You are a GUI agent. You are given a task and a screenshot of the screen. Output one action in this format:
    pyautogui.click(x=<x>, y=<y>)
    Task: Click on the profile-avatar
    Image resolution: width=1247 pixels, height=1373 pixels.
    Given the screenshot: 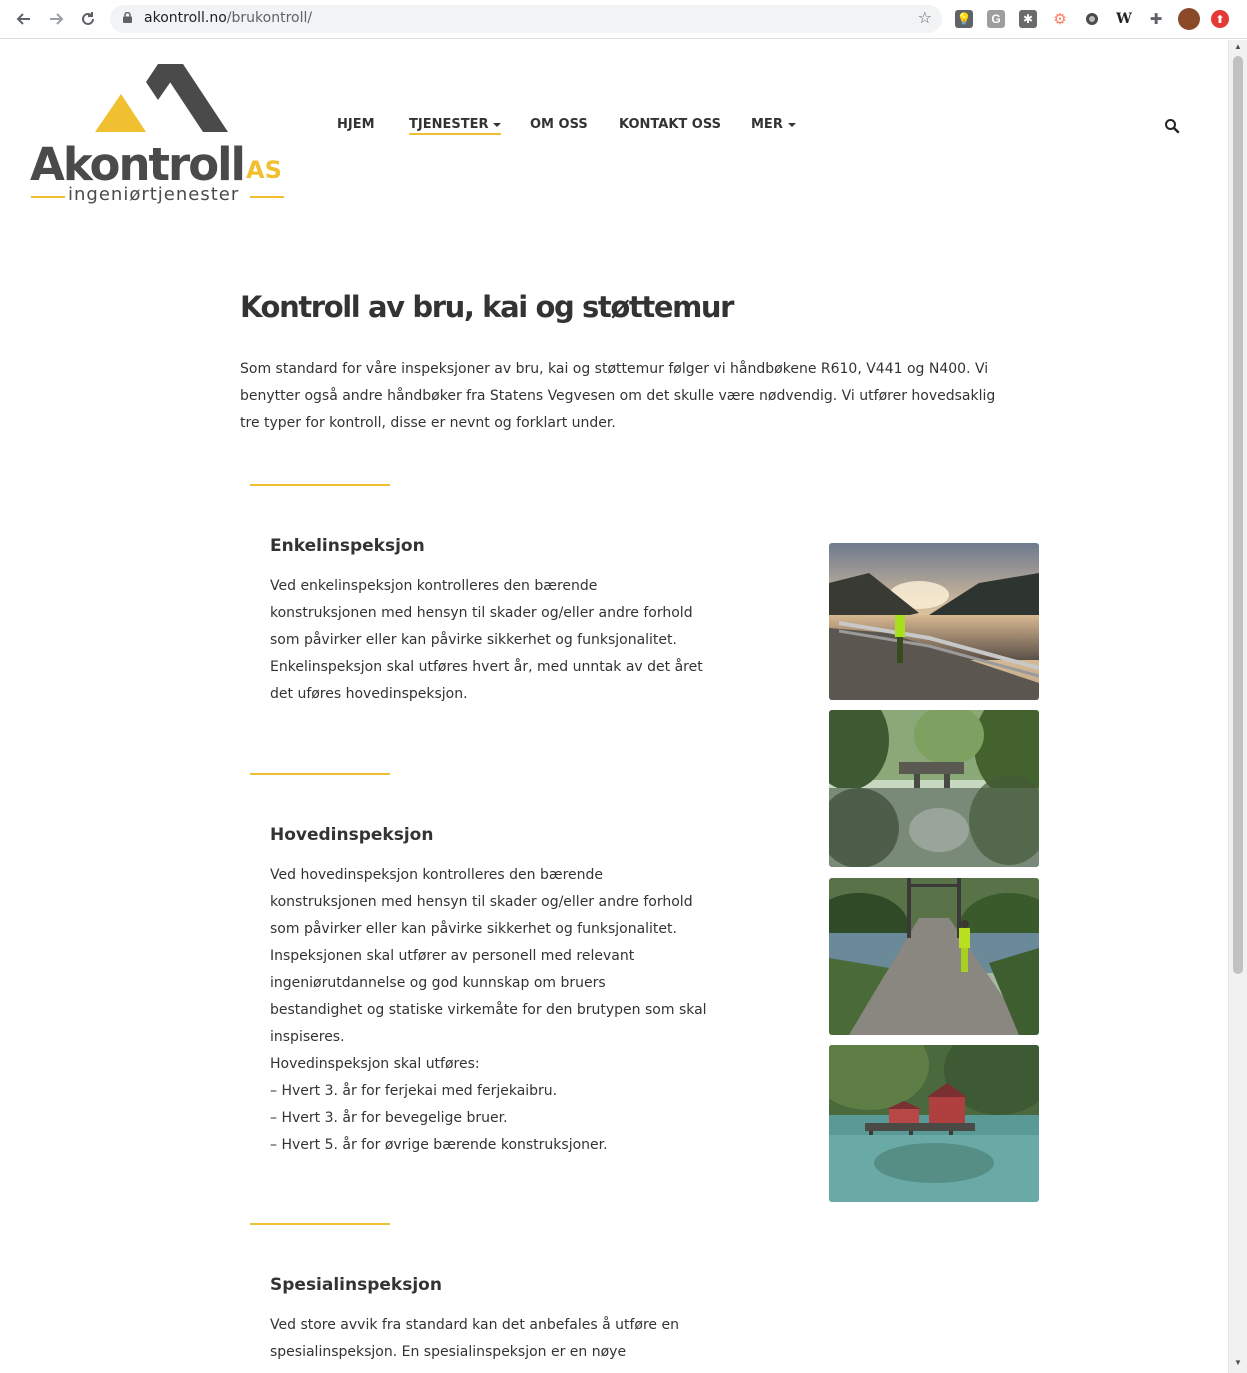 What is the action you would take?
    pyautogui.click(x=1189, y=19)
    